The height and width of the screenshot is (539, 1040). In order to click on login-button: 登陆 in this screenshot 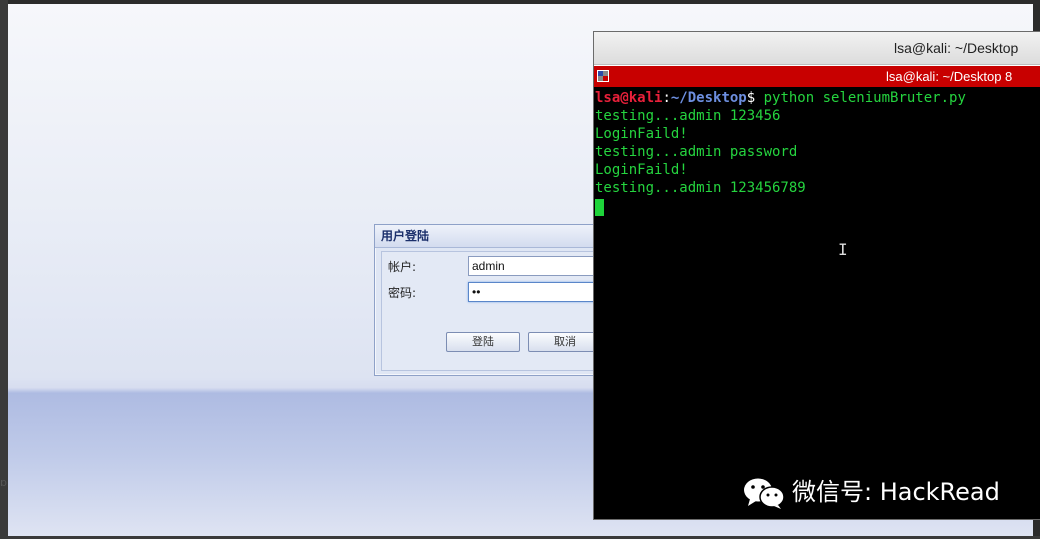, I will do `click(483, 342)`.